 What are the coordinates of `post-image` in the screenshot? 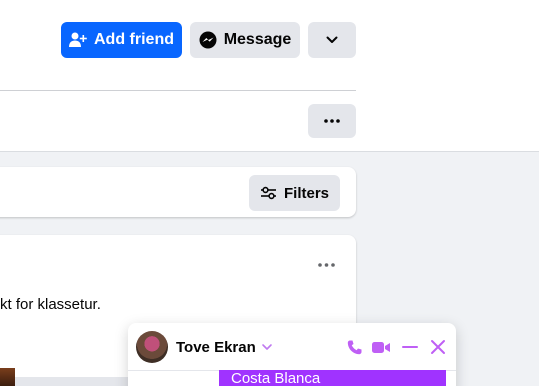 It's located at (7, 377).